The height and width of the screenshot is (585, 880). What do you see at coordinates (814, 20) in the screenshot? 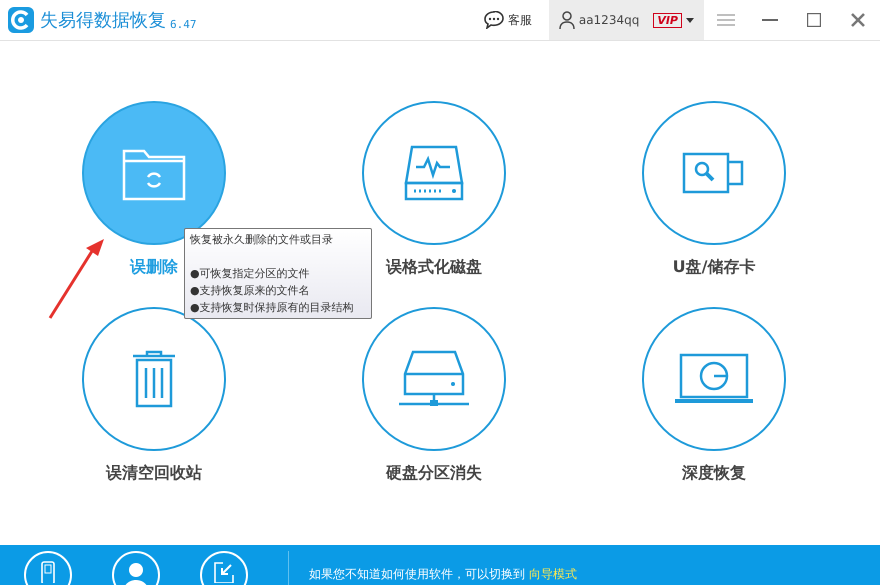
I see `maximize-icon` at bounding box center [814, 20].